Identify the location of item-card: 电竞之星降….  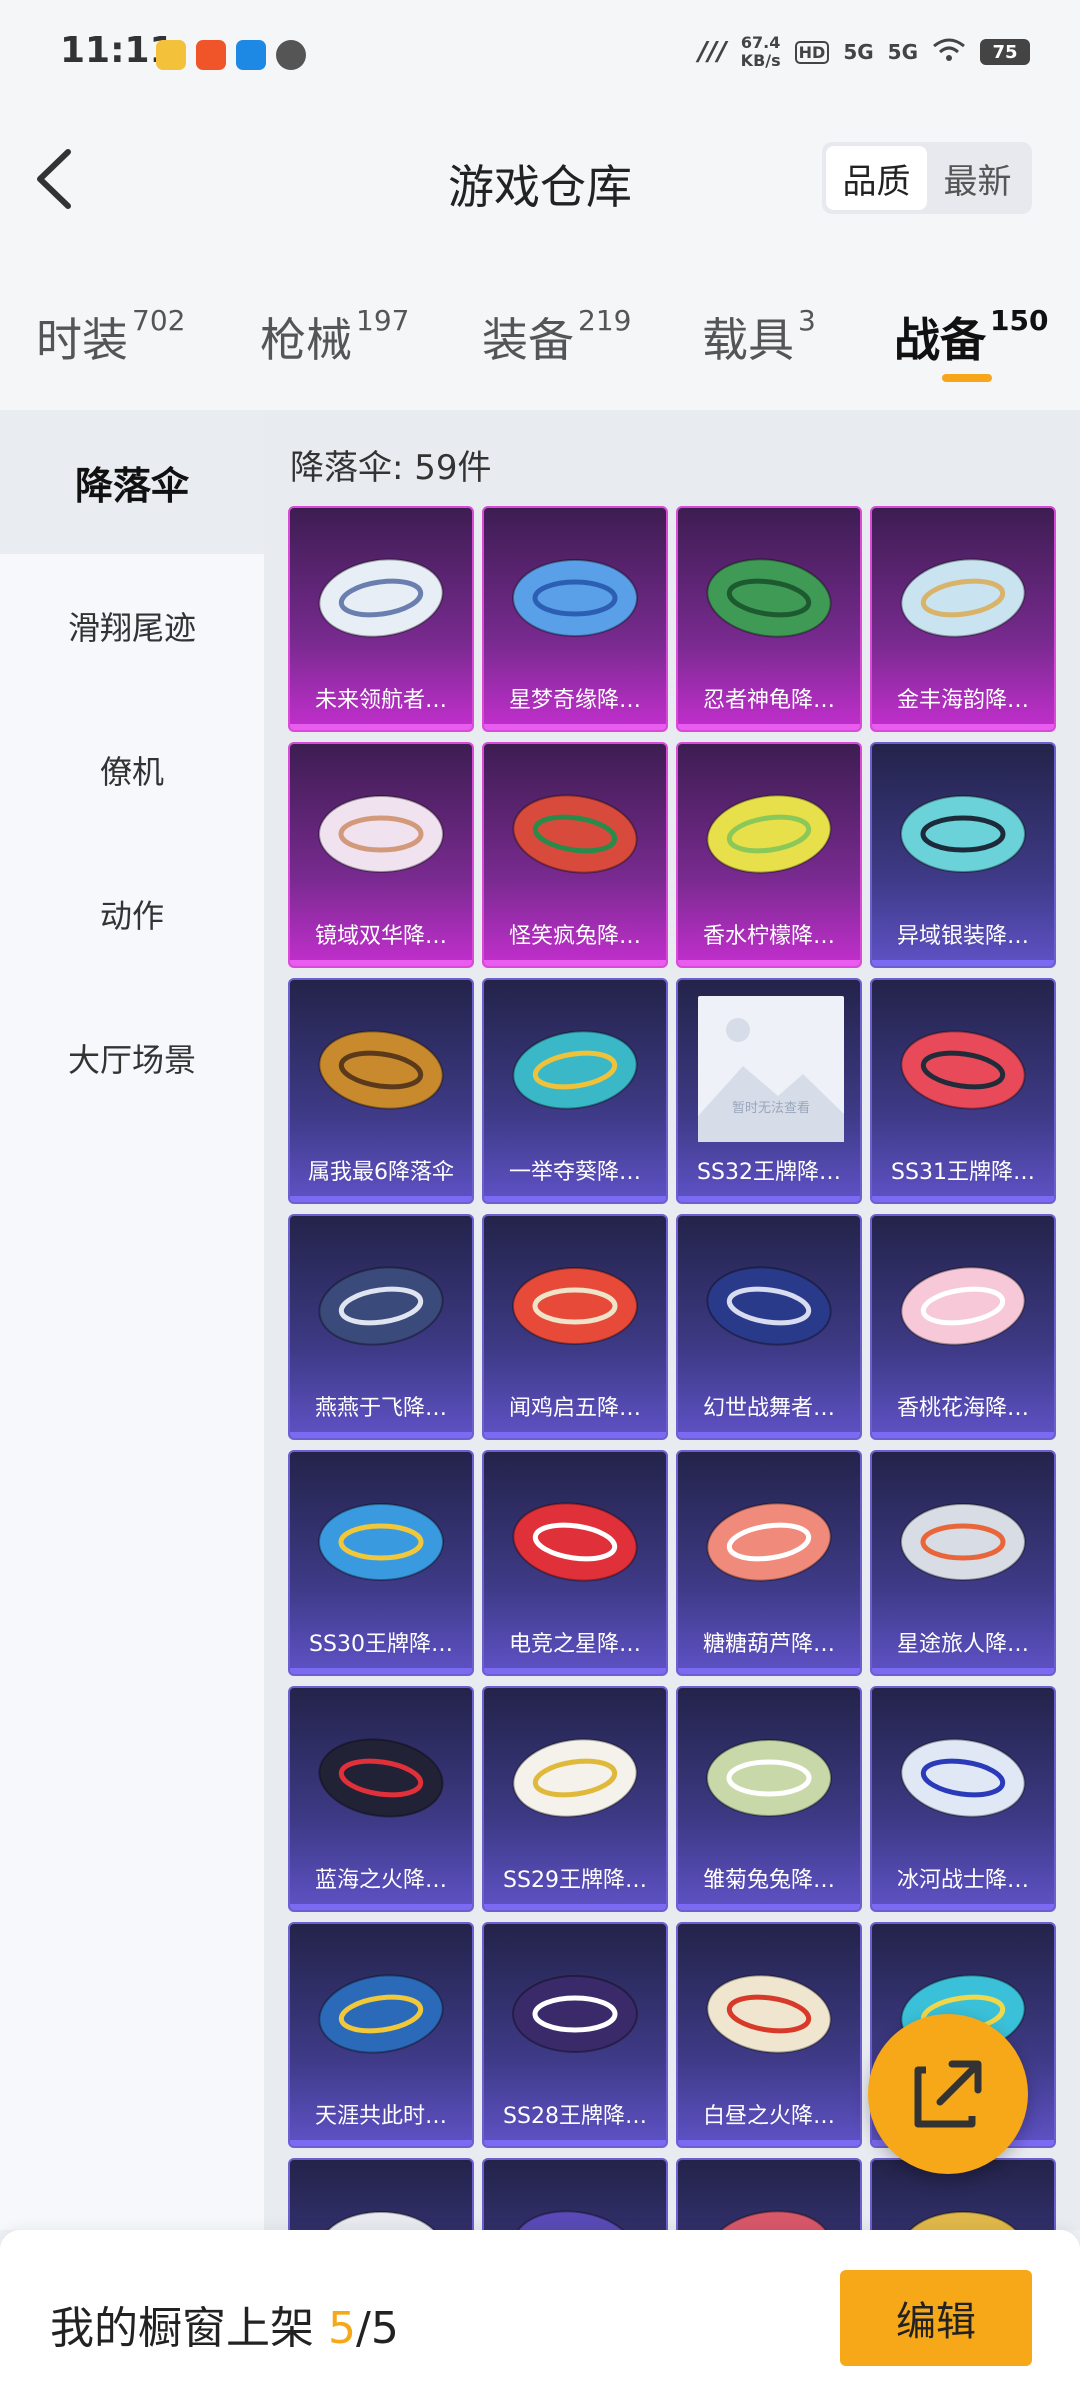
(575, 1563).